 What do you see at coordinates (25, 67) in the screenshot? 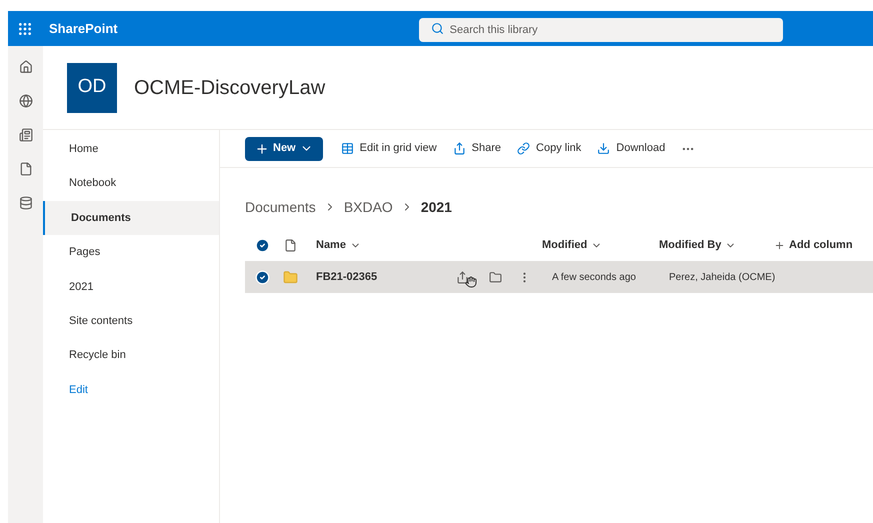
I see `home-icon` at bounding box center [25, 67].